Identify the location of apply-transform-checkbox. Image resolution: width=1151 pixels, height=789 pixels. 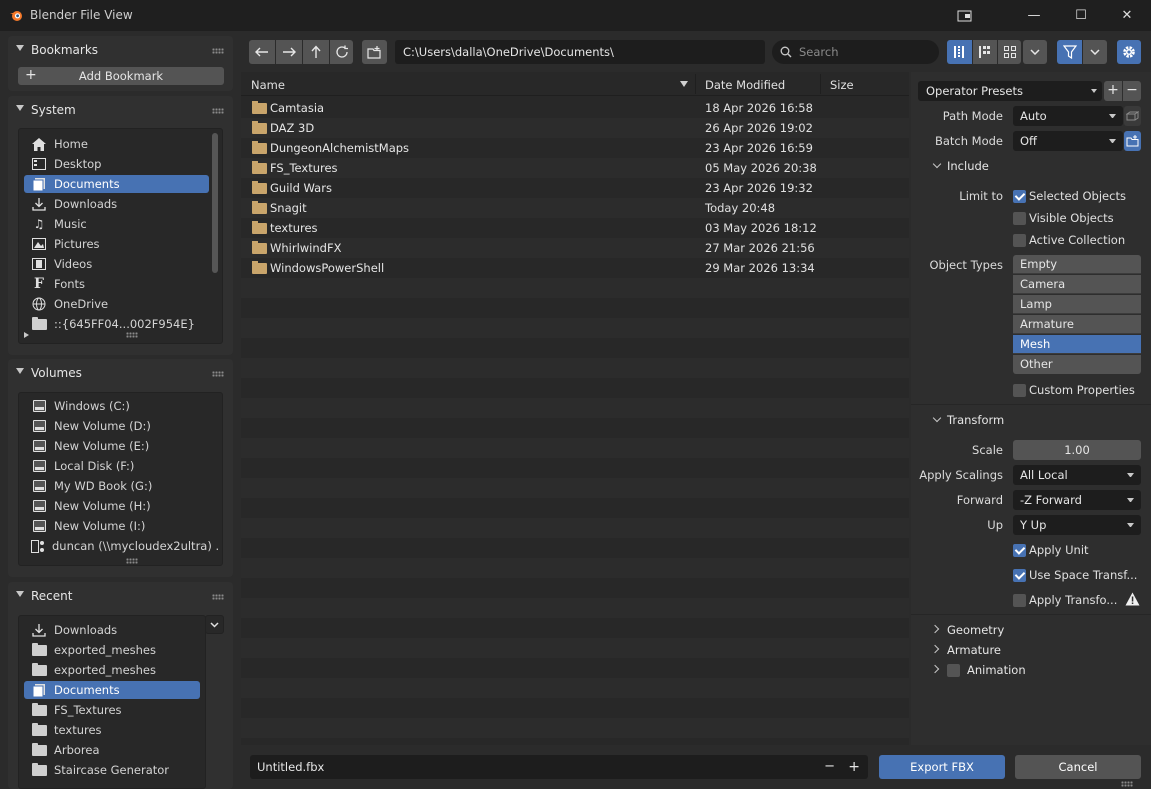
(1019, 600).